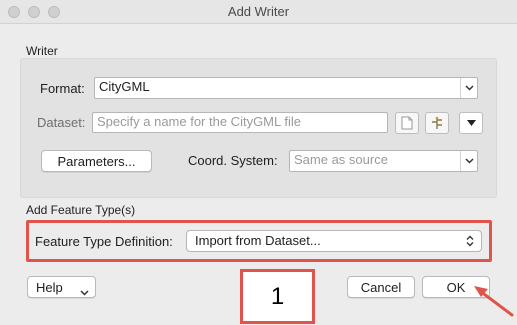  What do you see at coordinates (470, 241) in the screenshot?
I see `up-down-chevron-icon` at bounding box center [470, 241].